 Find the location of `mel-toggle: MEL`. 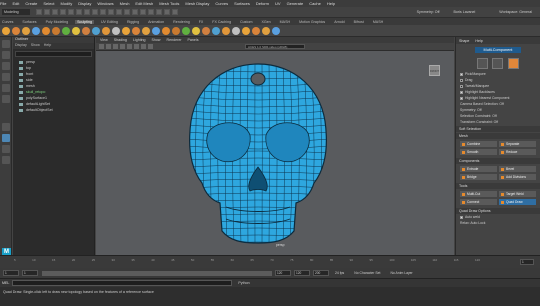

mel-toggle: MEL is located at coordinates (5, 283).